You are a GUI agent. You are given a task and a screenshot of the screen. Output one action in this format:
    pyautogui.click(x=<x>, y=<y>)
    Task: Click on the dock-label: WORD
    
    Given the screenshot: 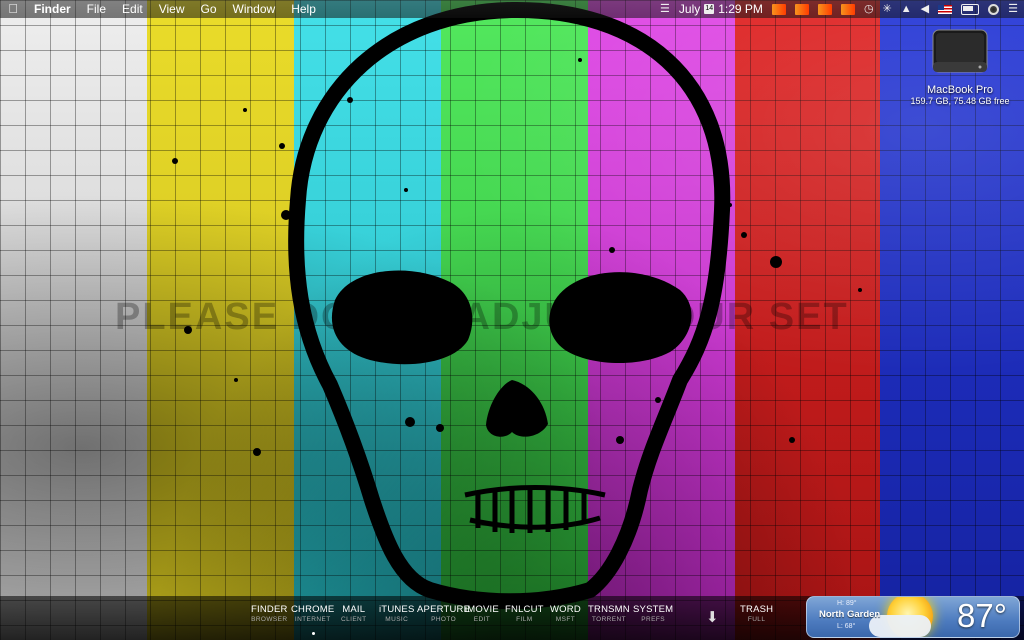 What is the action you would take?
    pyautogui.click(x=565, y=609)
    